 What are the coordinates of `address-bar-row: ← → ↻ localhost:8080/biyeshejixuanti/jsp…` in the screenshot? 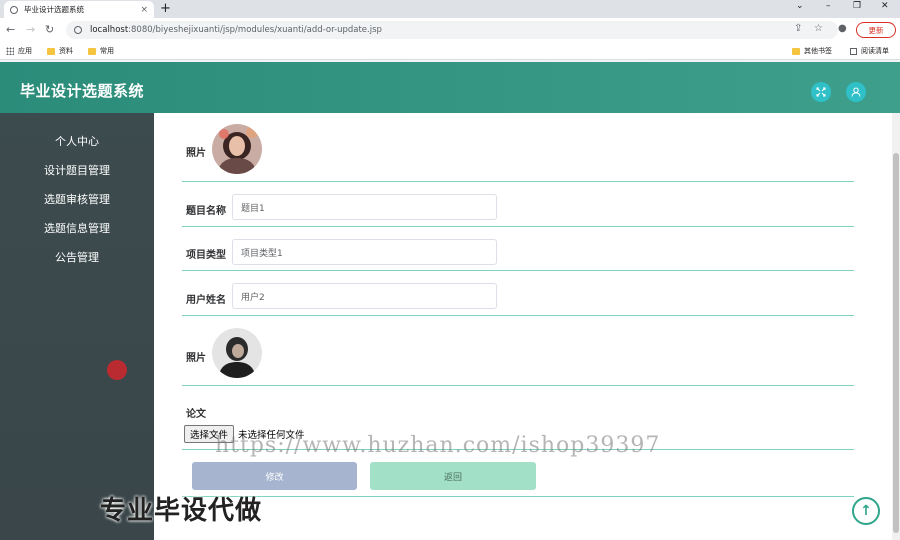 It's located at (450, 30).